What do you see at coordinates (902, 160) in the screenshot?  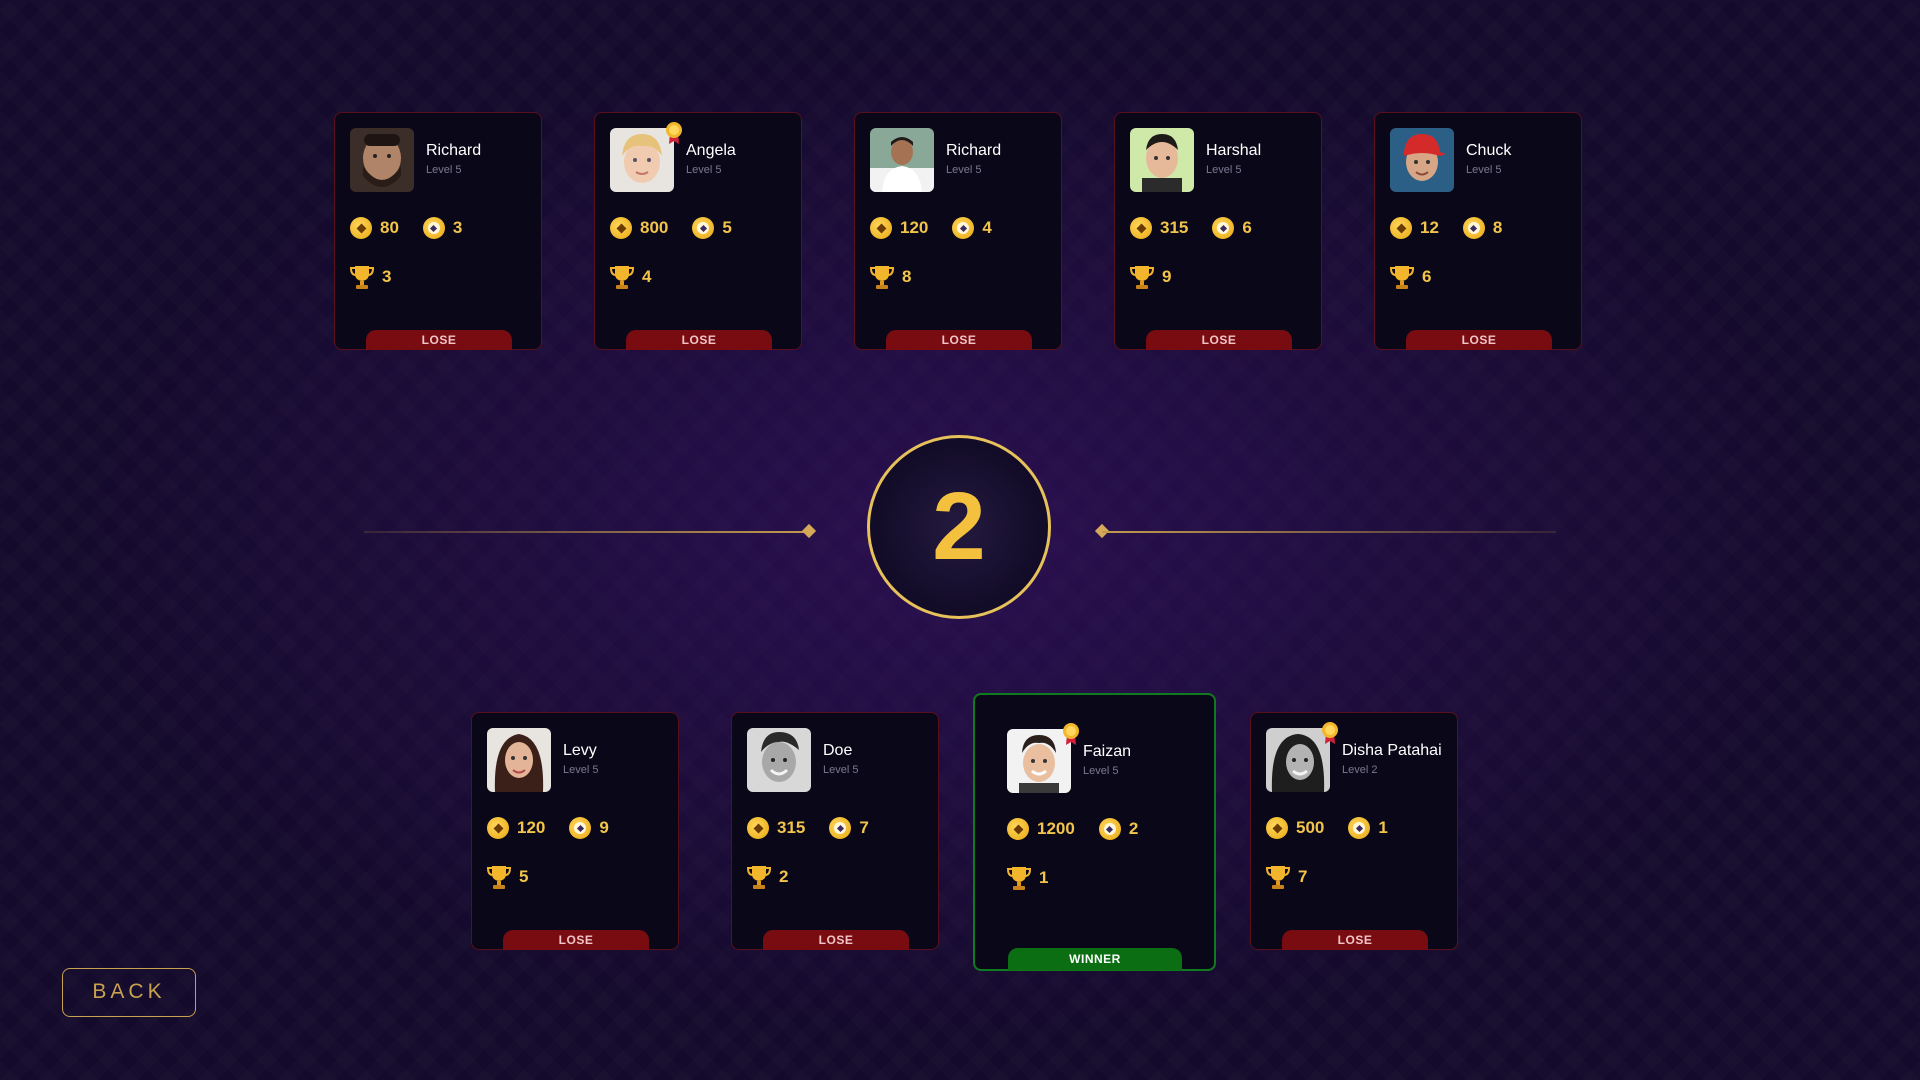 I see `man-white-shirt-avatar` at bounding box center [902, 160].